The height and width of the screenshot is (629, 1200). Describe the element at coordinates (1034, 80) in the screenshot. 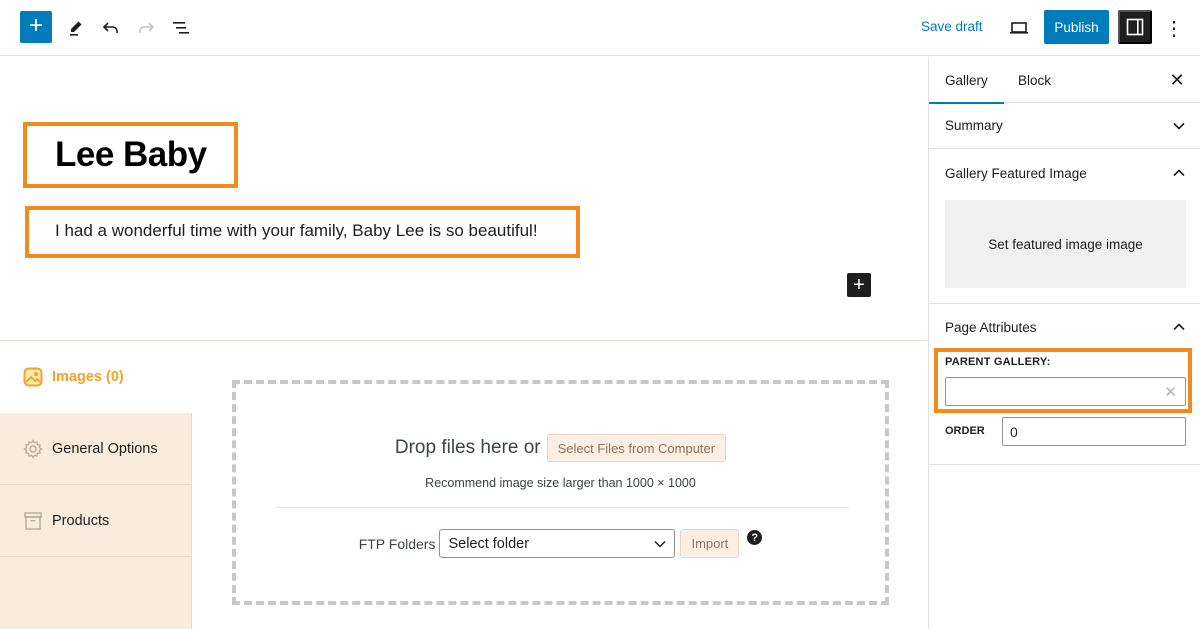

I see `tab-block: Block` at that location.